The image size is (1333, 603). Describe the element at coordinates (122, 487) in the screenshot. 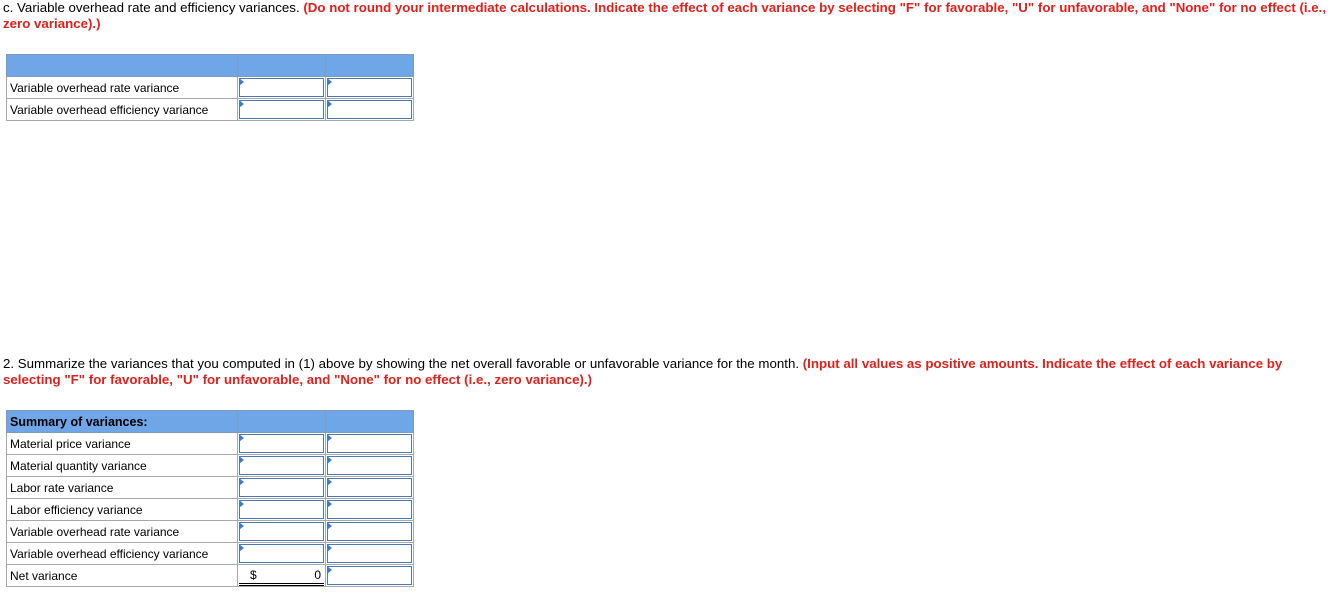

I see `row-label: Labor rate variance` at that location.